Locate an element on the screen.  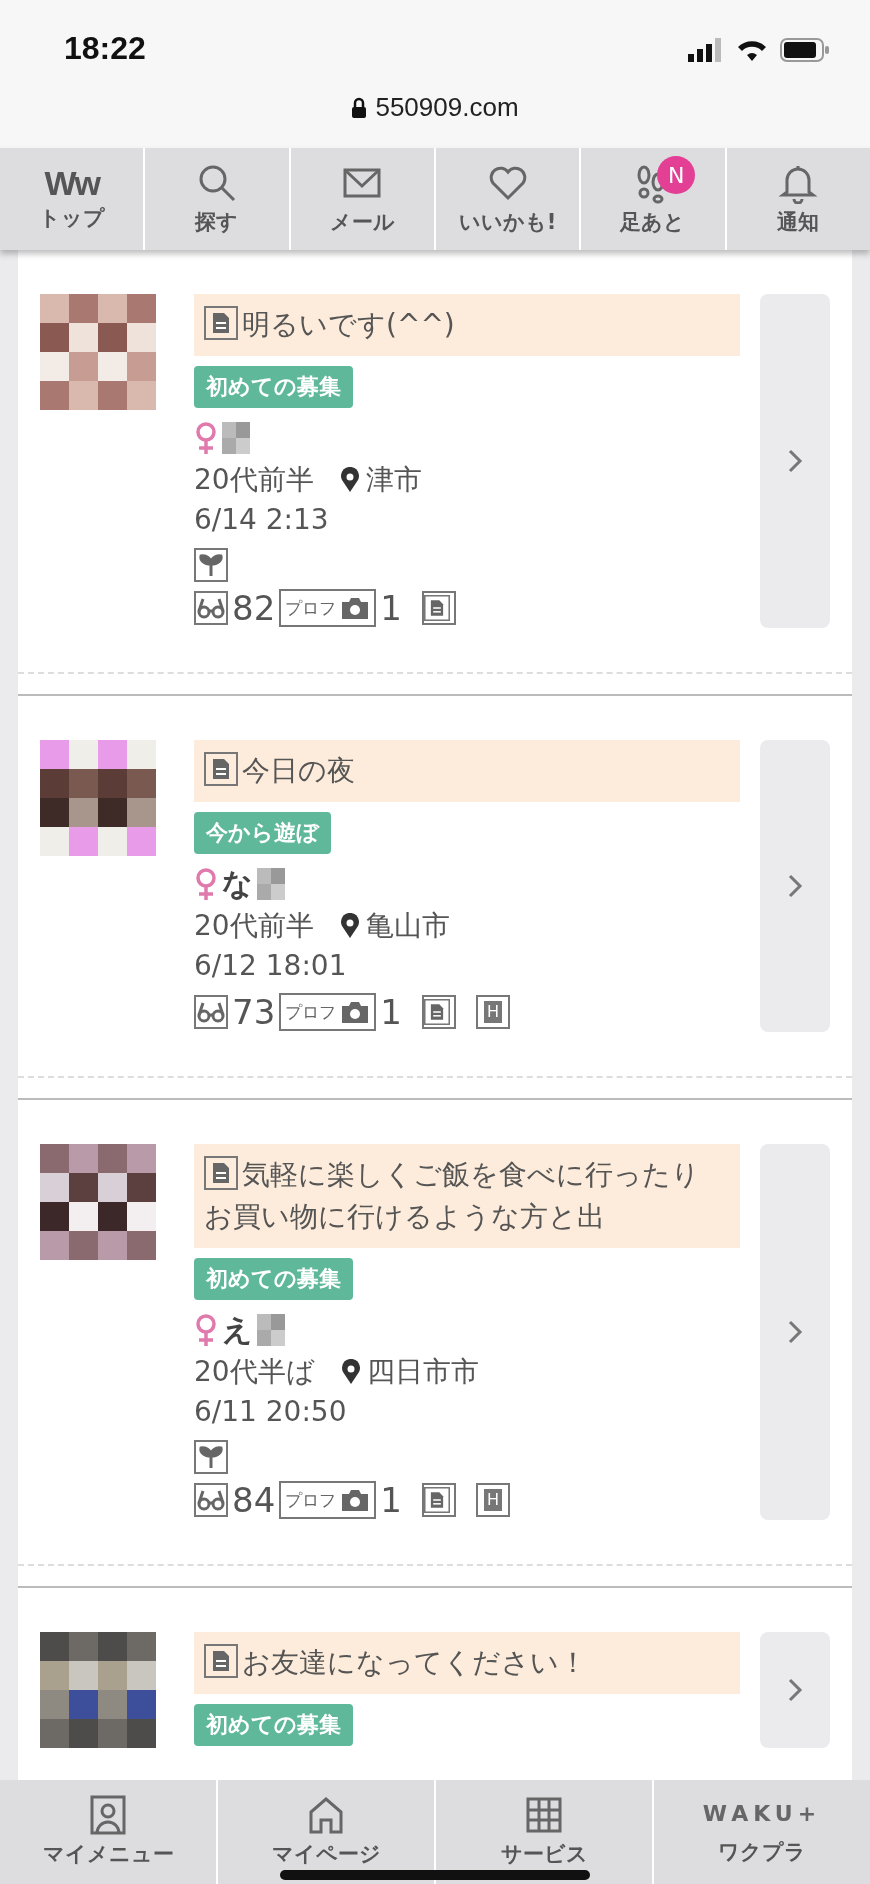
post-tag: 今から遊ぼ is located at coordinates (262, 833).